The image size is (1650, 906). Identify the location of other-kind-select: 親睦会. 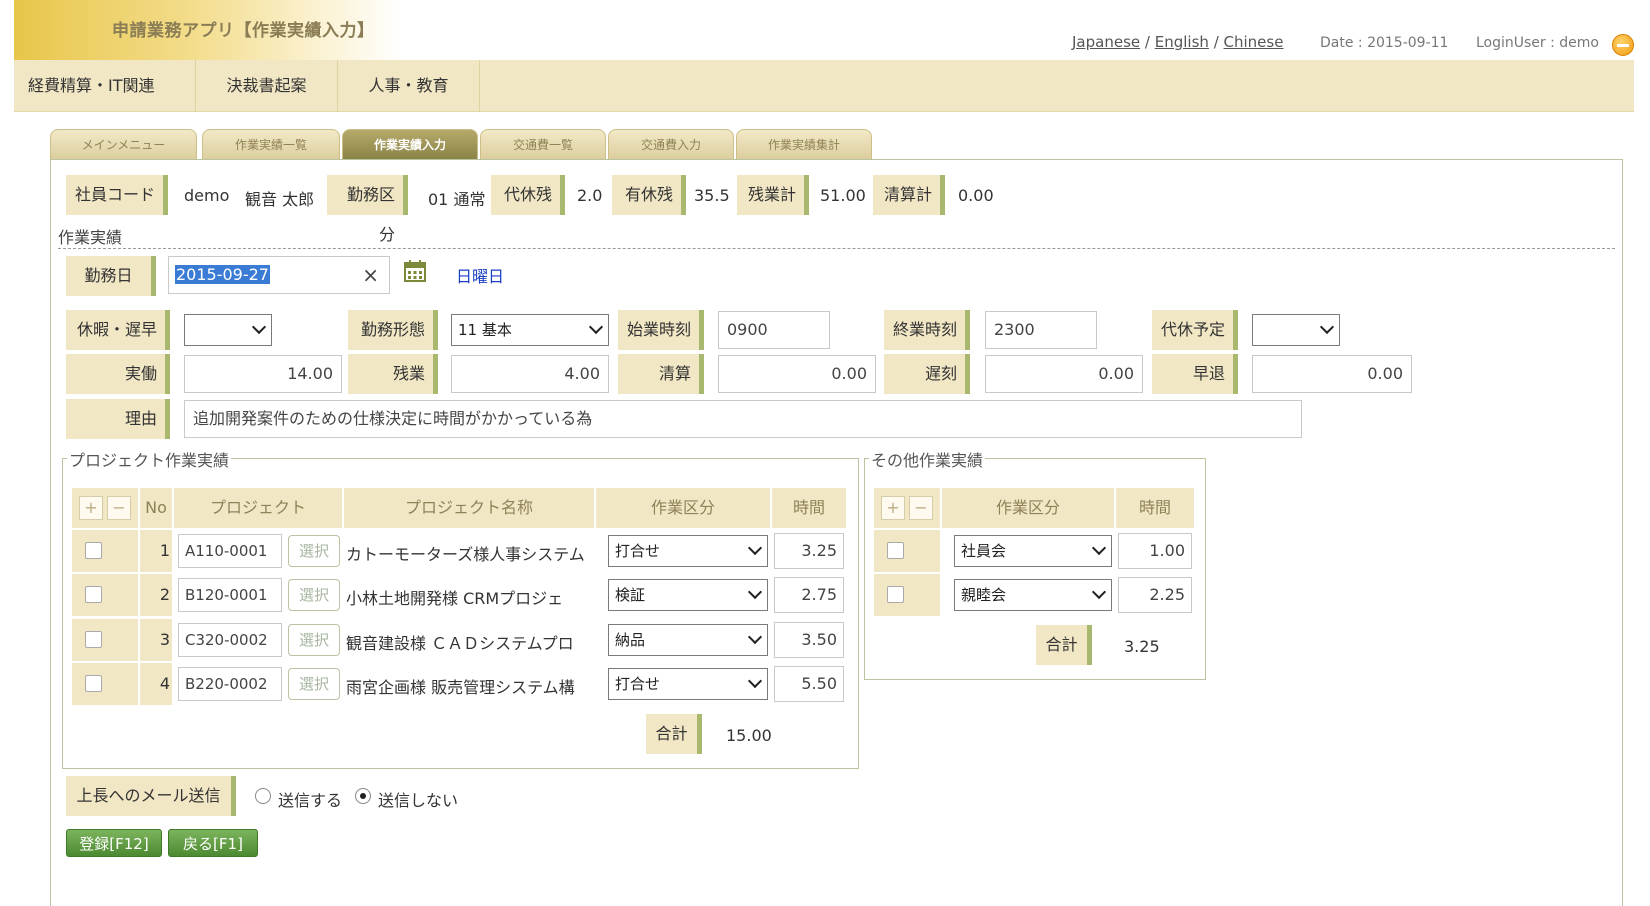
(1033, 595).